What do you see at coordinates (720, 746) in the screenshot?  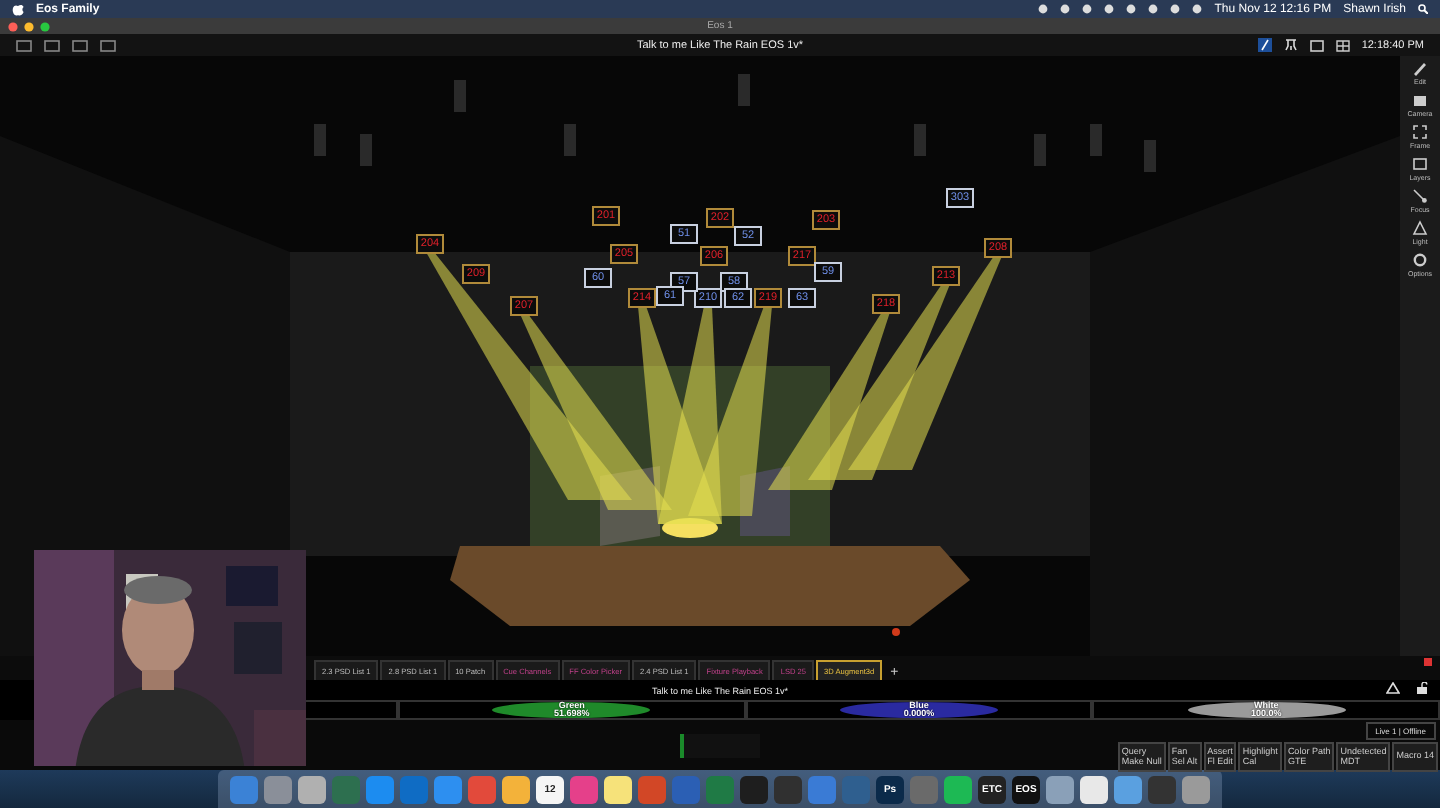 I see `level-meter` at bounding box center [720, 746].